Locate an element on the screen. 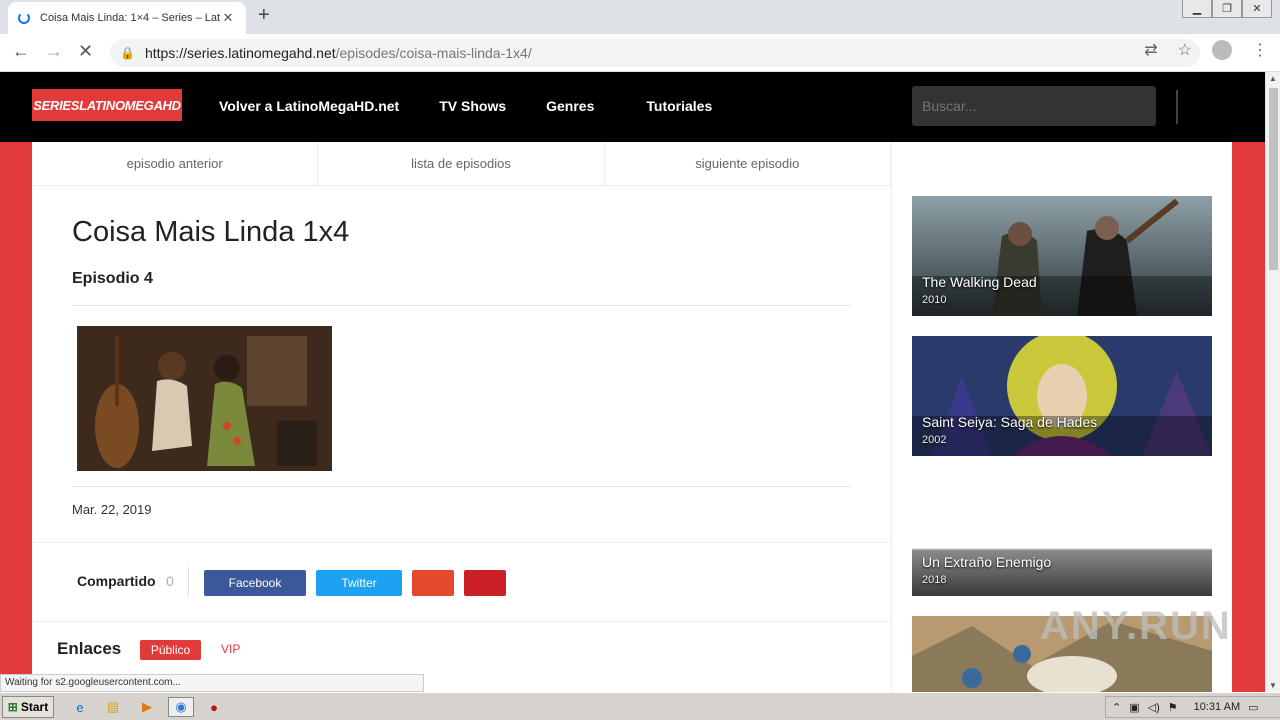 This screenshot has width=1280, height=720. scroll-down-icon: ▼ is located at coordinates (1273, 685).